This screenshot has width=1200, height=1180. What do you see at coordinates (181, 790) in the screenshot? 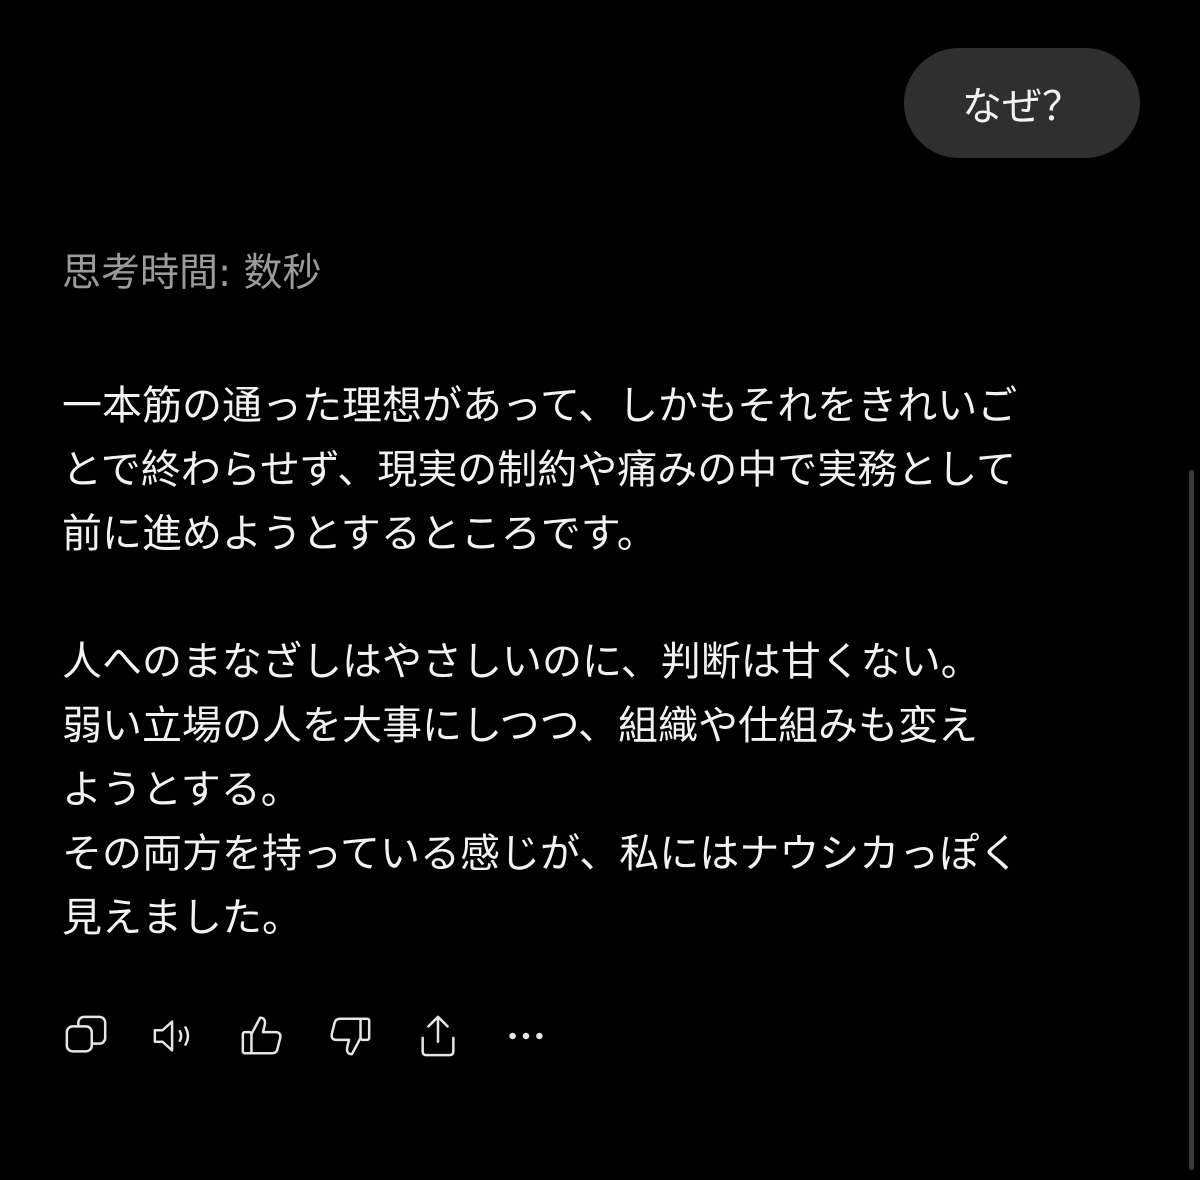
I see `text-line: ようとする。` at bounding box center [181, 790].